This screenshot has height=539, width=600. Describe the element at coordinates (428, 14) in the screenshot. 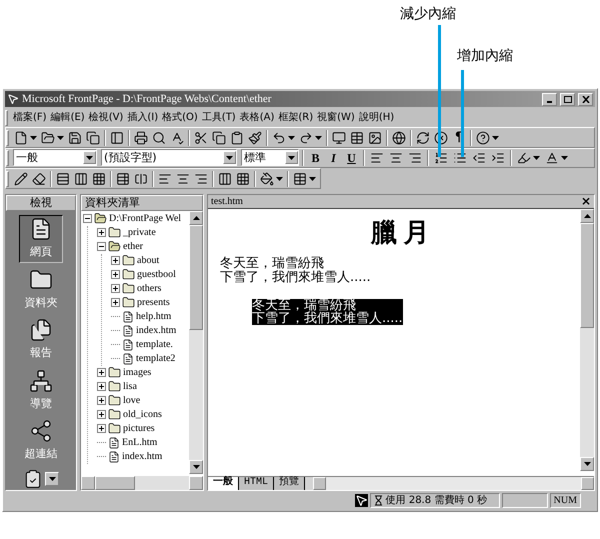

I see `callout-label: 減少內縮` at that location.